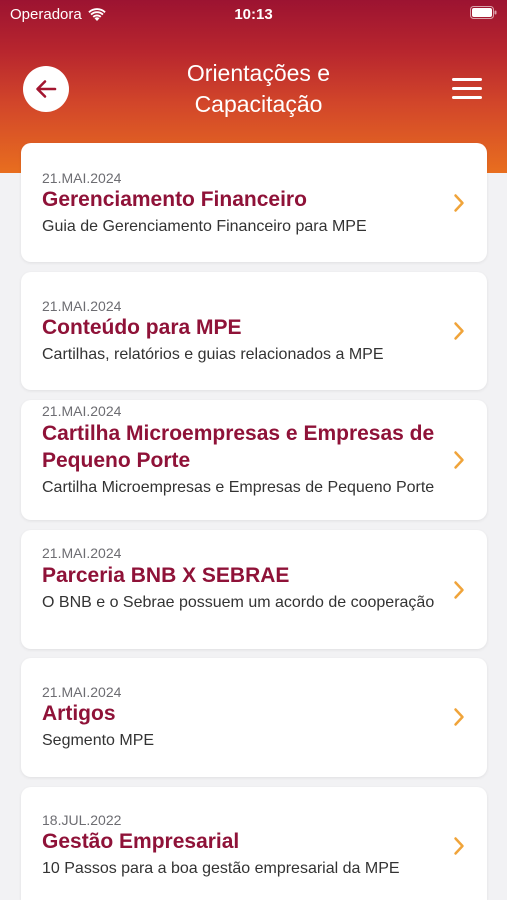 This screenshot has height=900, width=507. Describe the element at coordinates (258, 73) in the screenshot. I see `page-title-line1: Orientações e` at that location.